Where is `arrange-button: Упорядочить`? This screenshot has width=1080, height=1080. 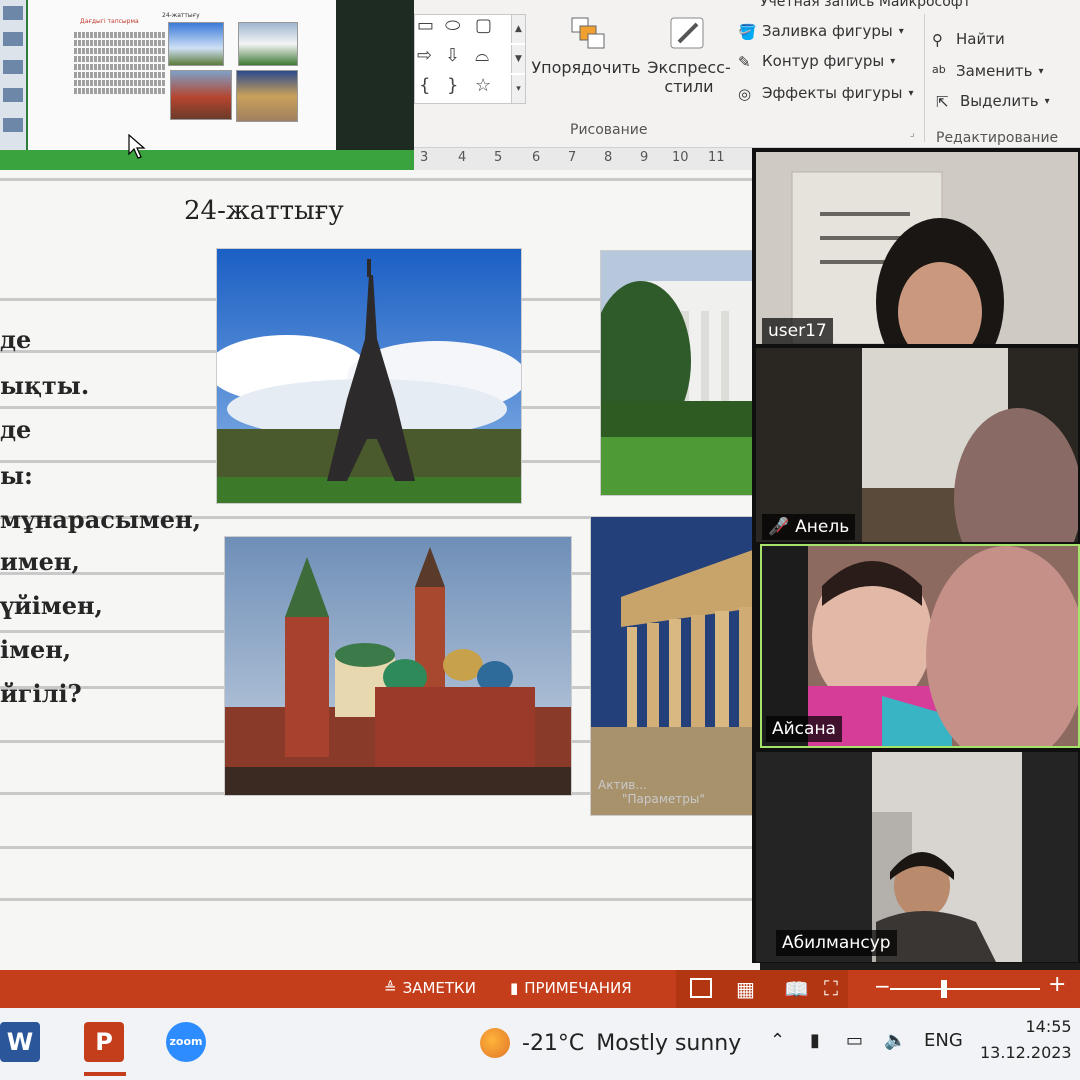
arrange-button: Упорядочить is located at coordinates (586, 46).